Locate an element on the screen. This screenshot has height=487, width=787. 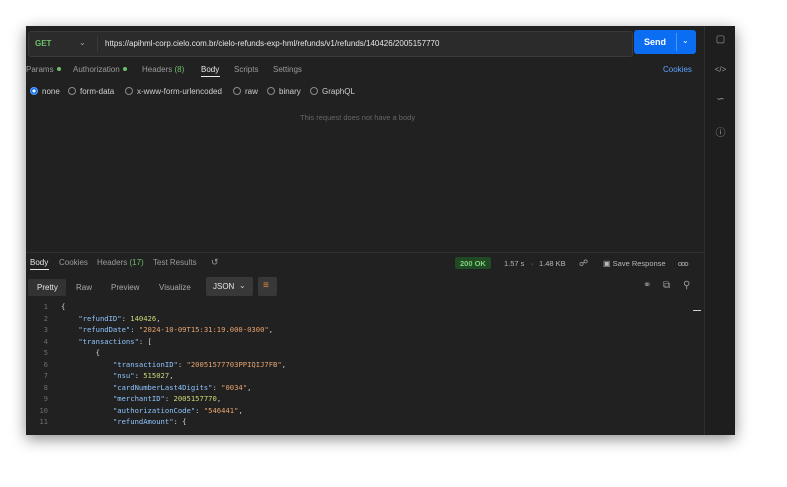
tab-label: Authorization is located at coordinates (96, 69).